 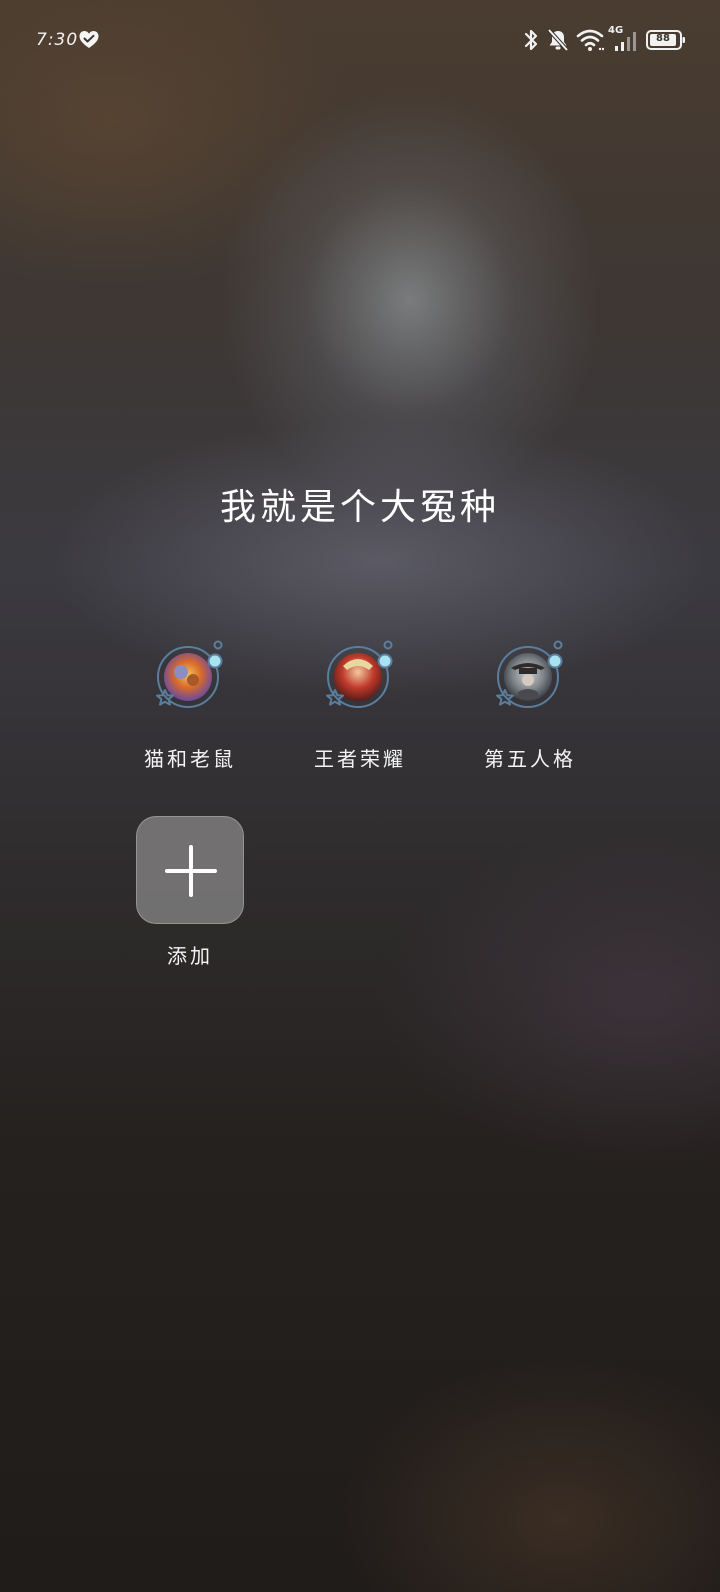 I want to click on status-icons: 4G 88, so click(x=604, y=39).